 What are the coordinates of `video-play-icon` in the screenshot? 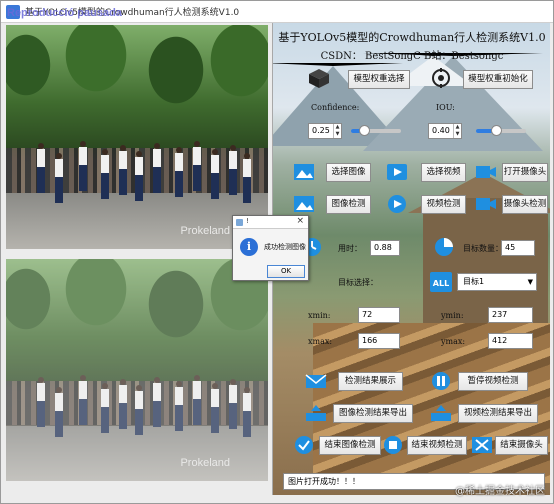 It's located at (397, 172).